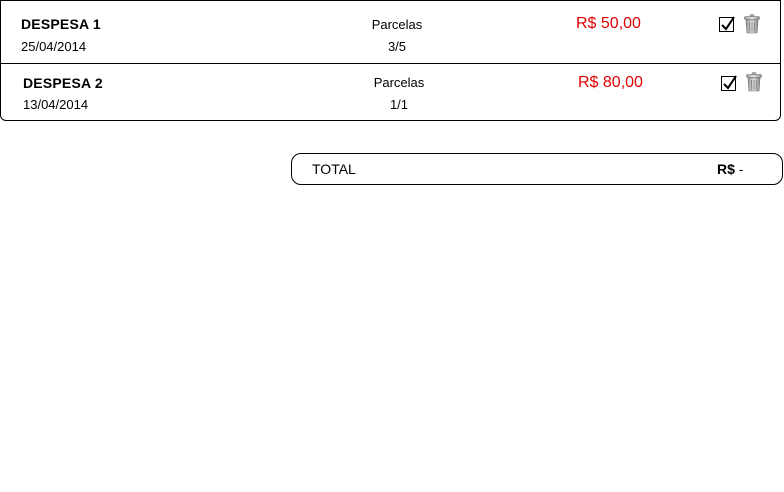 The height and width of the screenshot is (492, 784). What do you see at coordinates (726, 169) in the screenshot?
I see `total-currency: R$` at bounding box center [726, 169].